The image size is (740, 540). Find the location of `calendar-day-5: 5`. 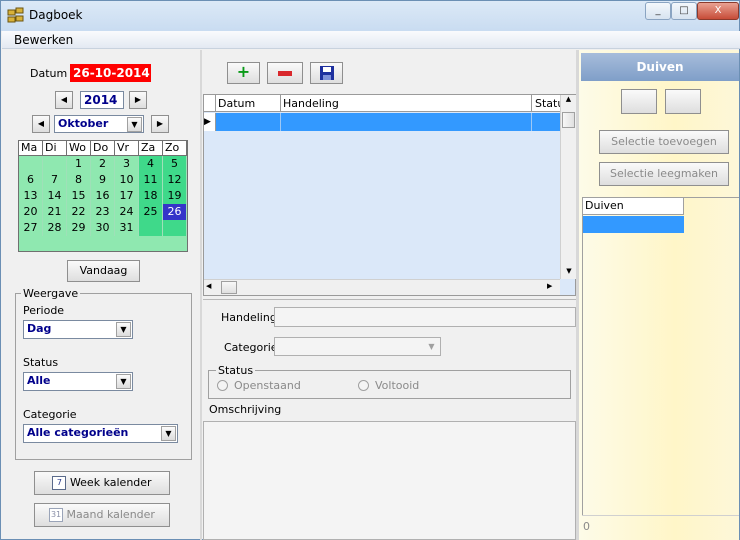

calendar-day-5: 5 is located at coordinates (175, 164).